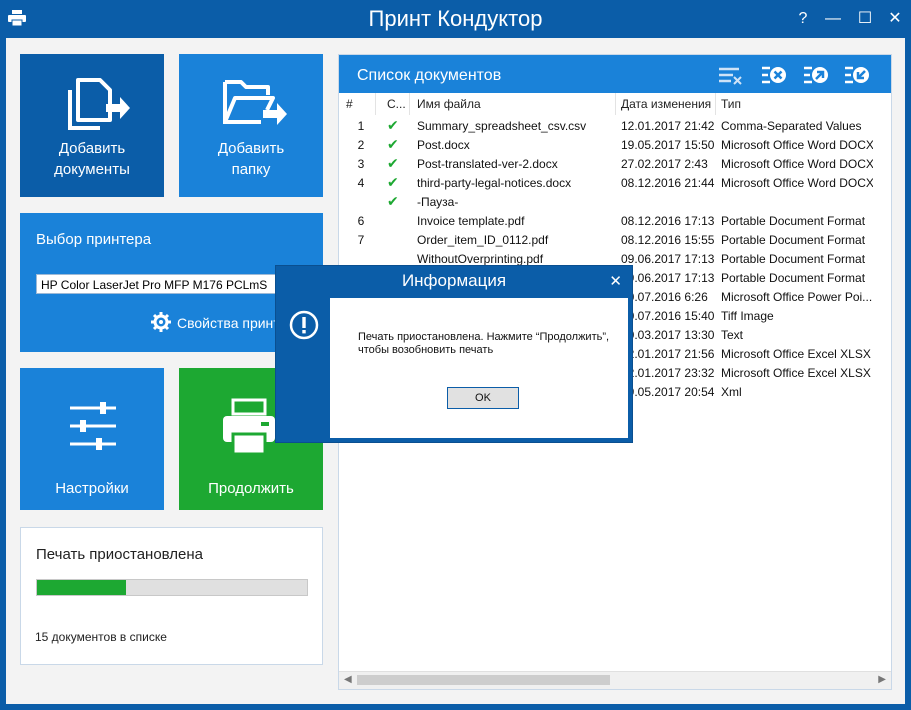 Image resolution: width=911 pixels, height=710 pixels. Describe the element at coordinates (483, 398) in the screenshot. I see `ok-button: OK` at that location.